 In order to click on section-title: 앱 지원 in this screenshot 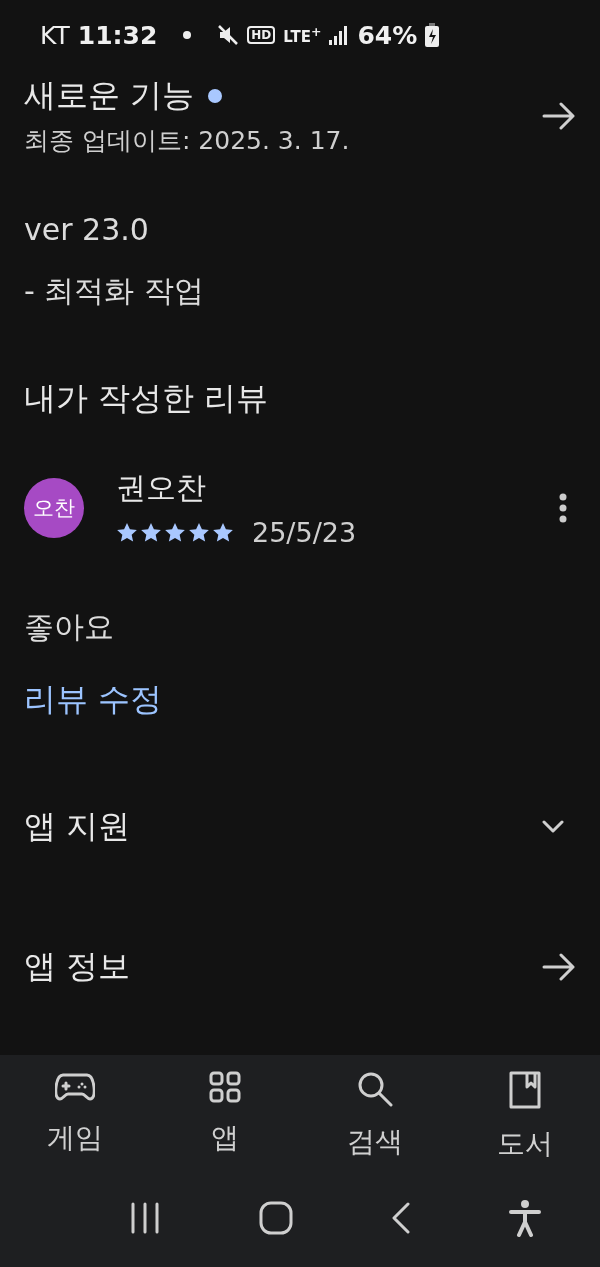, I will do `click(77, 826)`.